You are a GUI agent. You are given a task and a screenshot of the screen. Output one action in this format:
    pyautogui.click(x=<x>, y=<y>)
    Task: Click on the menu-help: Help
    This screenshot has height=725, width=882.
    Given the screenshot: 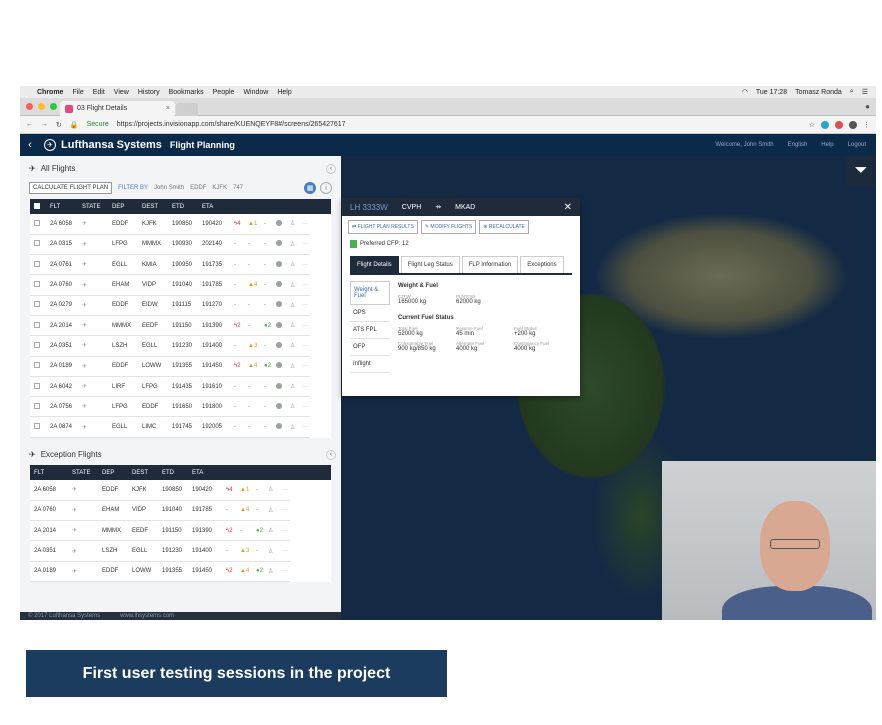 What is the action you would take?
    pyautogui.click(x=284, y=92)
    